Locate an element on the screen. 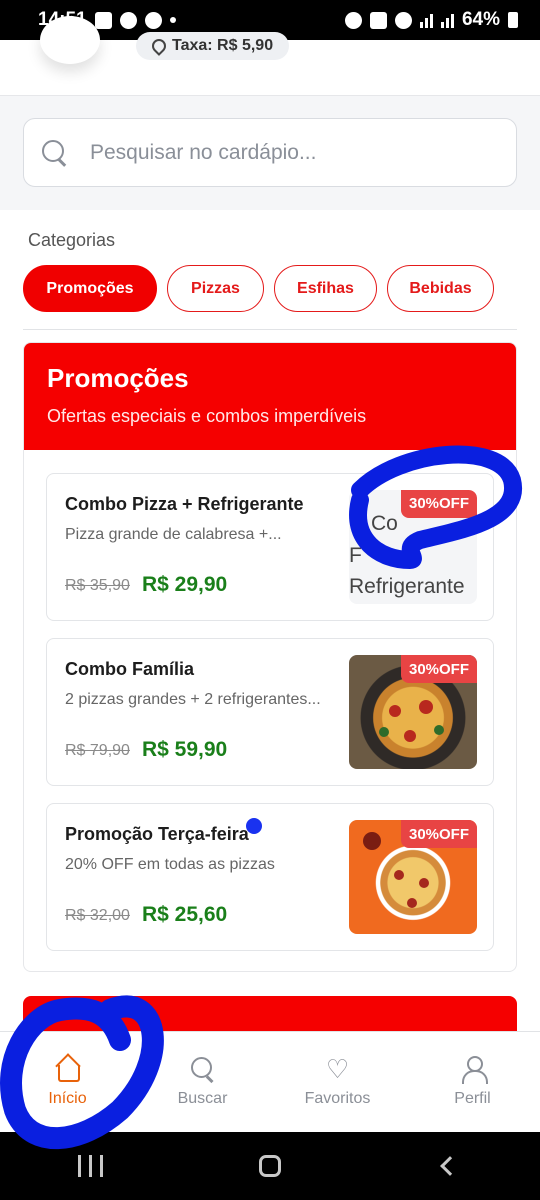  product-old-price: R$ 35,90 is located at coordinates (97, 585).